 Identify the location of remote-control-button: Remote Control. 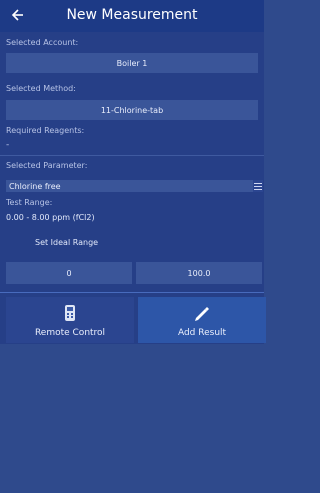
(70, 320).